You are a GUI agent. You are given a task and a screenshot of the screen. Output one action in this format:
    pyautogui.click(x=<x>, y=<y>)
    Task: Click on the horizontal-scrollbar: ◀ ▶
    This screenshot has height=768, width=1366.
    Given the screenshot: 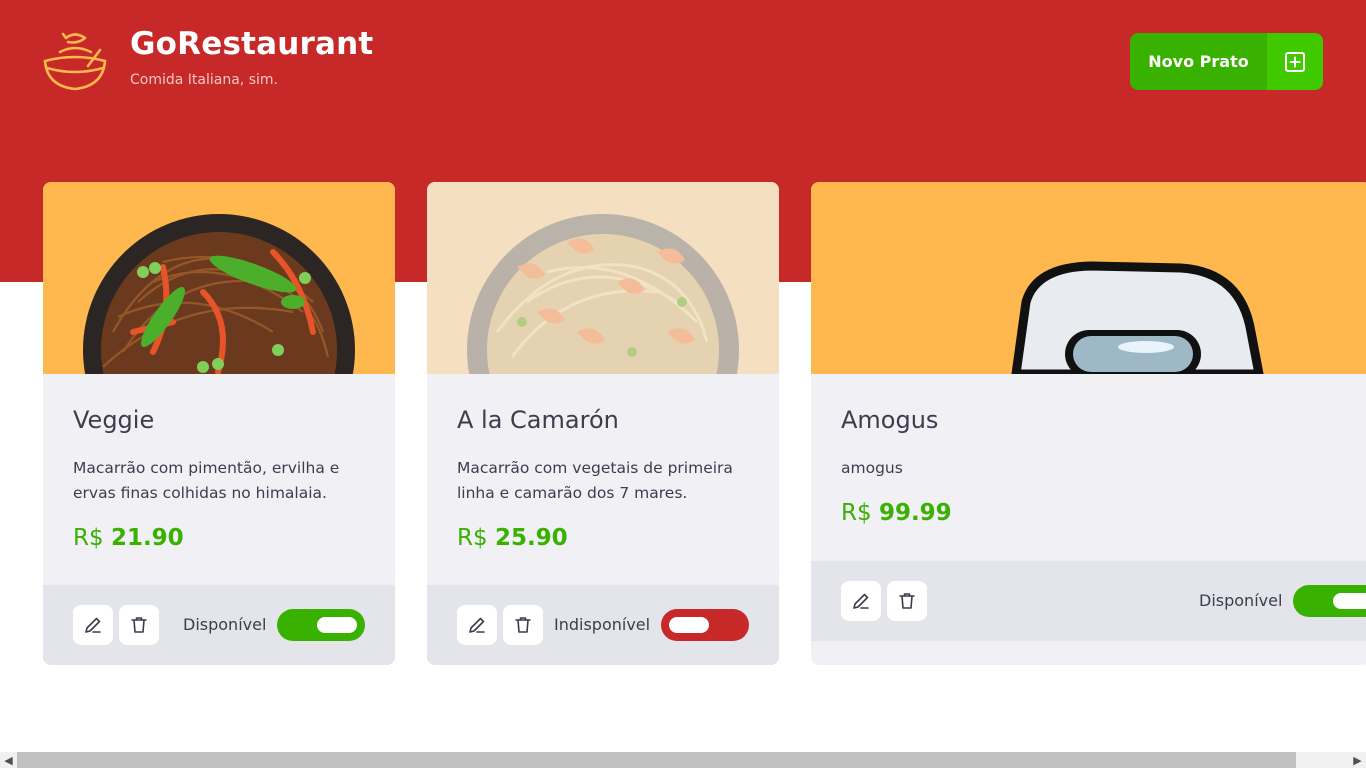 What is the action you would take?
    pyautogui.click(x=683, y=760)
    